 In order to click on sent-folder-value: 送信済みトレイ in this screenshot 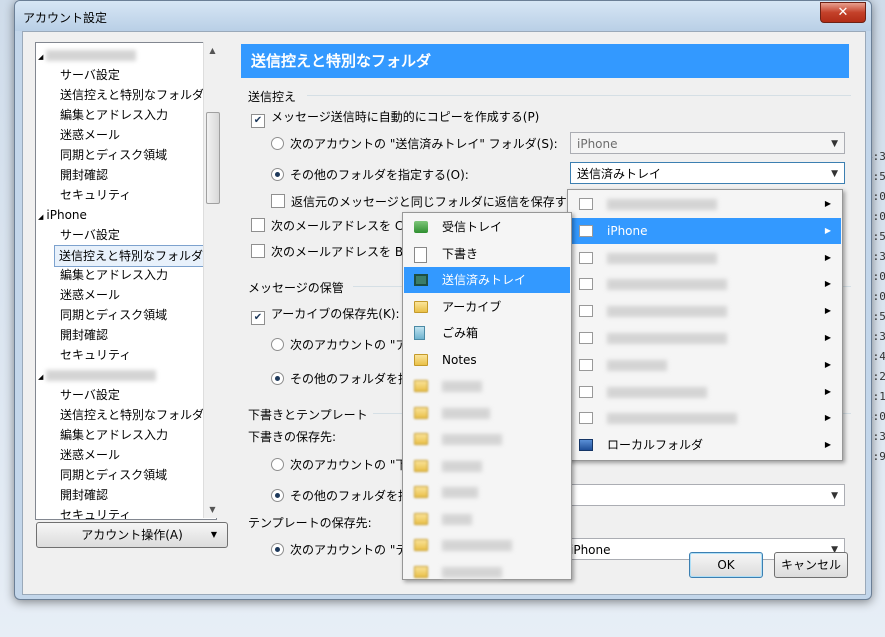, I will do `click(619, 174)`.